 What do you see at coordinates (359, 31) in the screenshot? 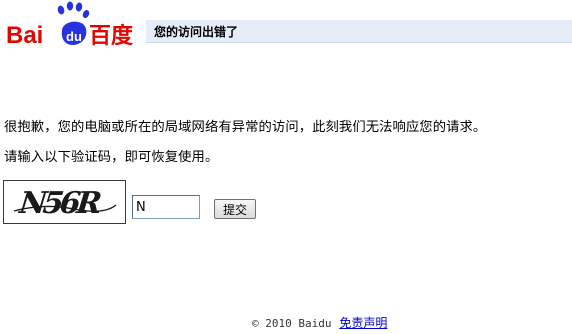
I see `title-bar: 您的访问出错了` at bounding box center [359, 31].